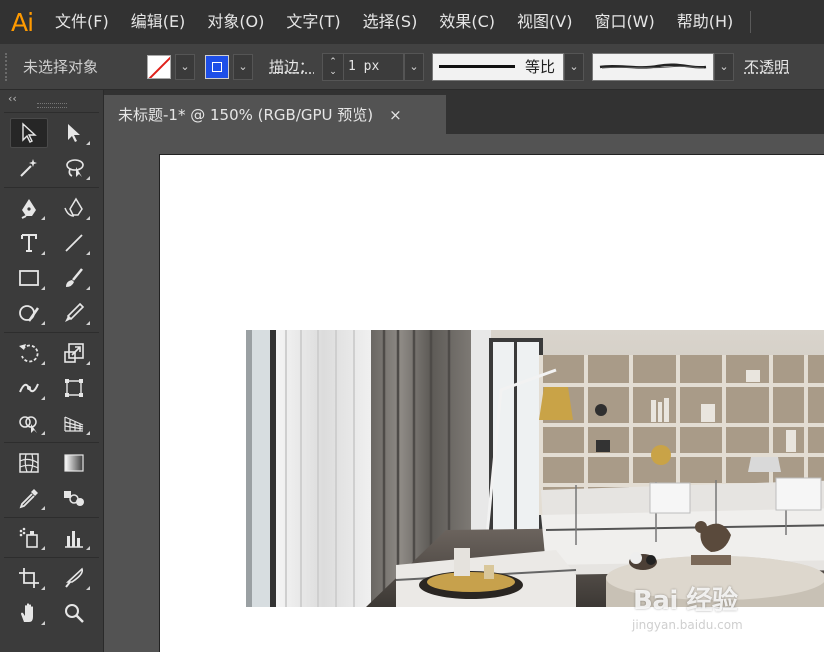 Image resolution: width=824 pixels, height=652 pixels. I want to click on control-bar: 未选择对象 ⌄ ⌄ 描边： ⌃ ⌄ 1 px ⌄ 等比 ⌄ ⌄ 不透明, so click(412, 67).